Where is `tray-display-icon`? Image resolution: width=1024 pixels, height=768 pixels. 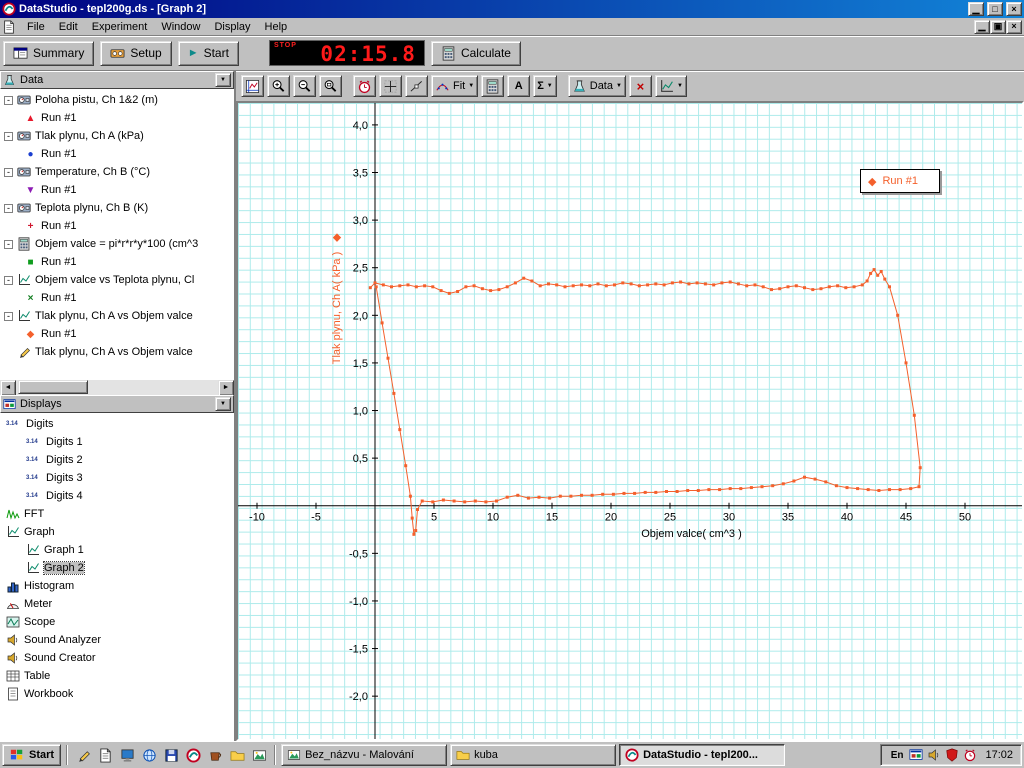
tray-display-icon is located at coordinates (916, 755).